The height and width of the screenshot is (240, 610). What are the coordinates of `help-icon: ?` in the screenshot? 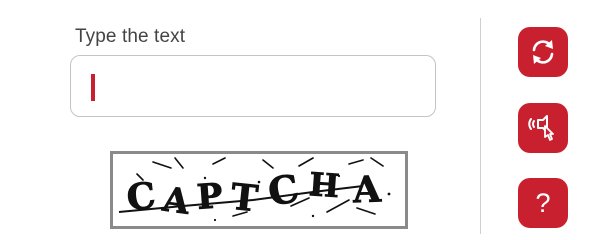 It's located at (543, 202).